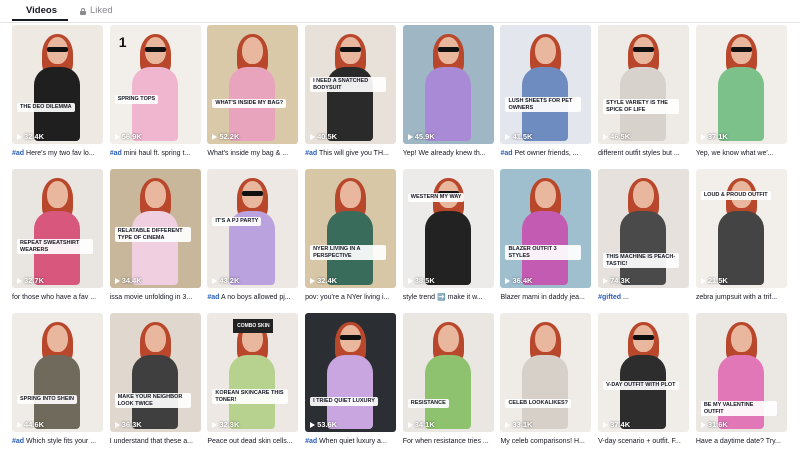  What do you see at coordinates (538, 403) in the screenshot?
I see `thumbnail-caption: CELEB LOOKALIKES?` at bounding box center [538, 403].